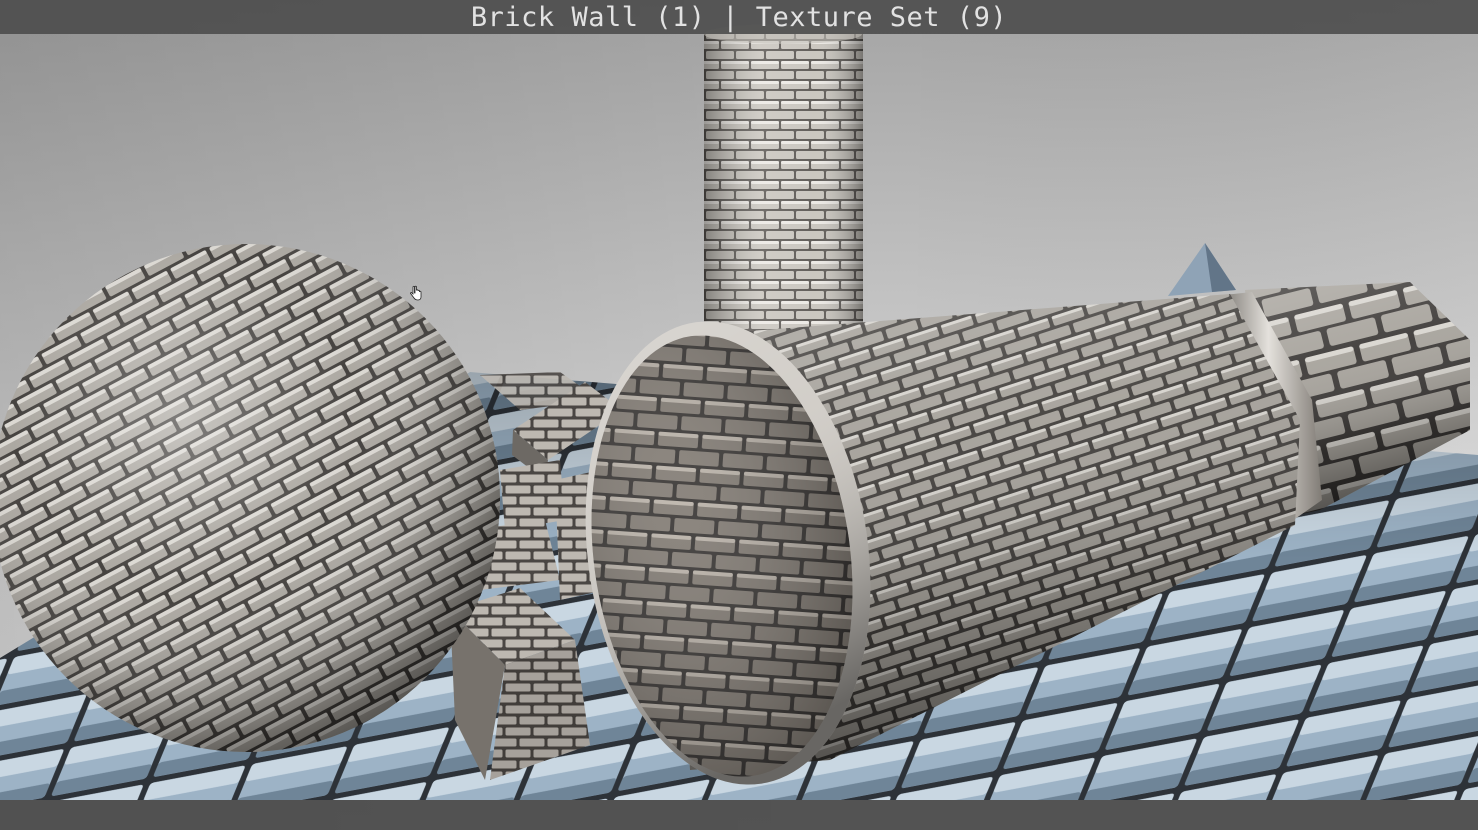  What do you see at coordinates (783, 179) in the screenshot?
I see `brick-tower` at bounding box center [783, 179].